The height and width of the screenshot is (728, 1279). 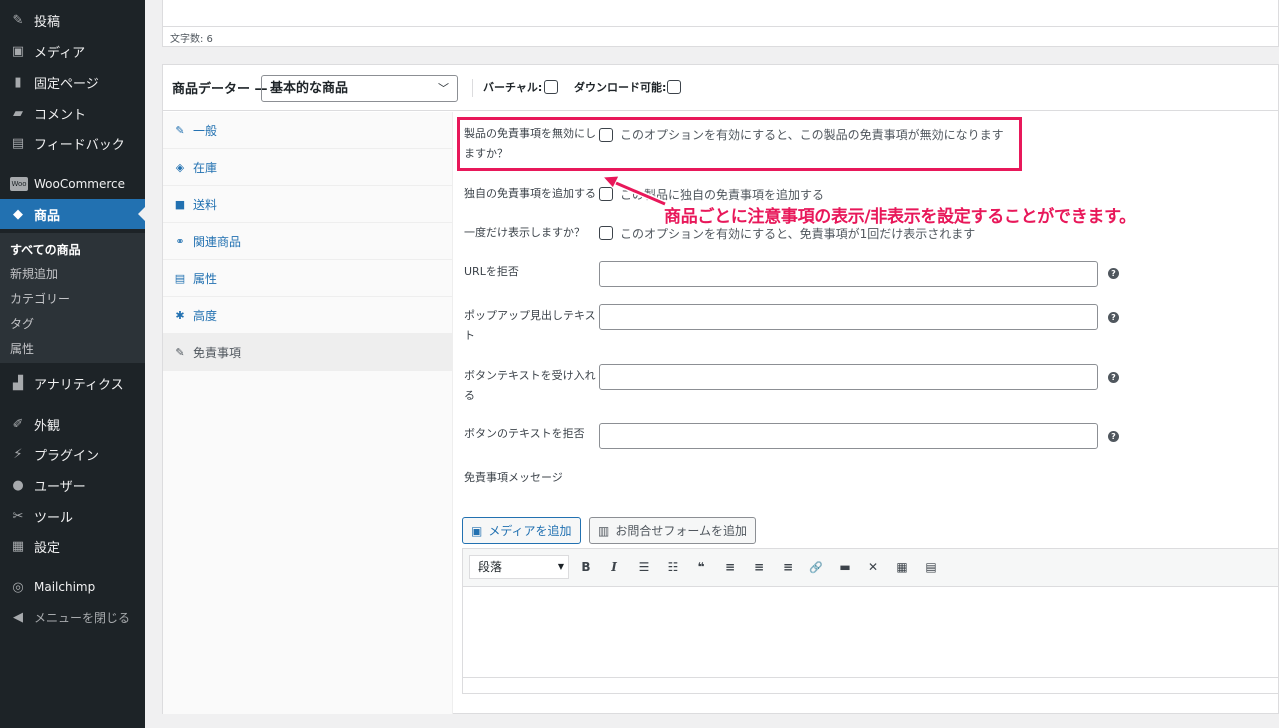 I want to click on menu-users: ● ユーザー, so click(x=72, y=485).